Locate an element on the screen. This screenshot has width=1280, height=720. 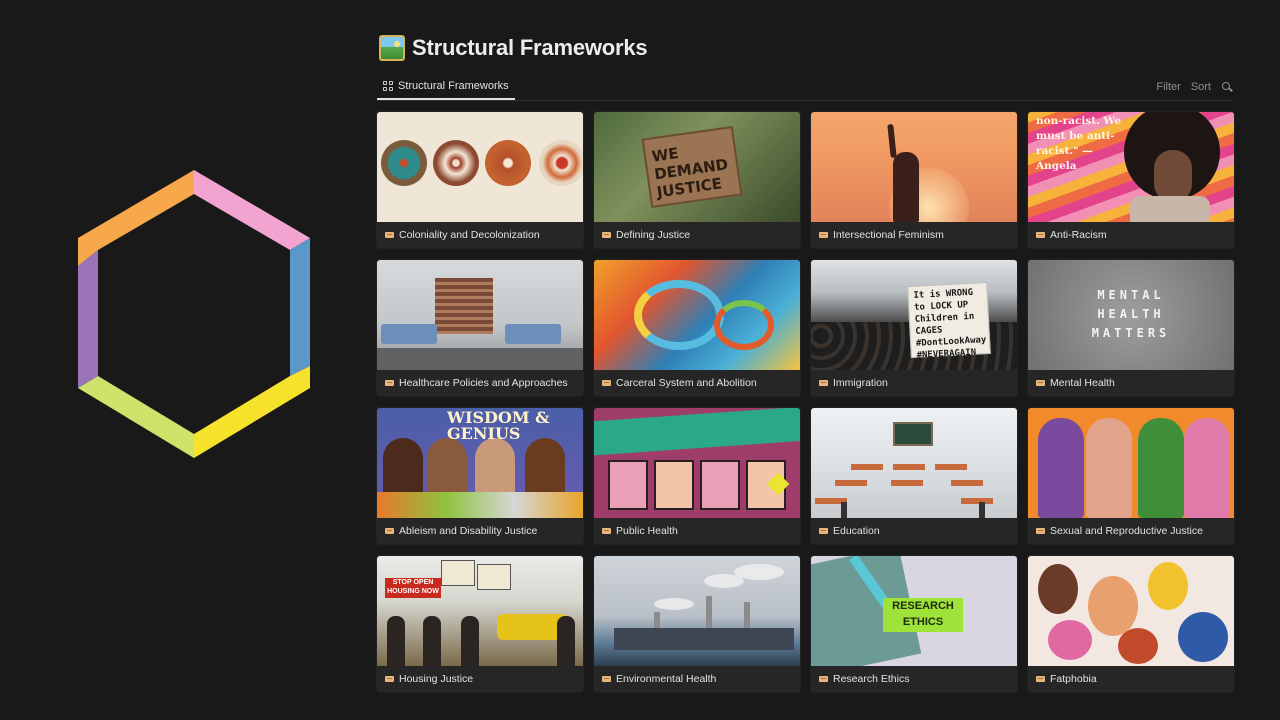
card-title: Carceral System and Abolition is located at coordinates (686, 383).